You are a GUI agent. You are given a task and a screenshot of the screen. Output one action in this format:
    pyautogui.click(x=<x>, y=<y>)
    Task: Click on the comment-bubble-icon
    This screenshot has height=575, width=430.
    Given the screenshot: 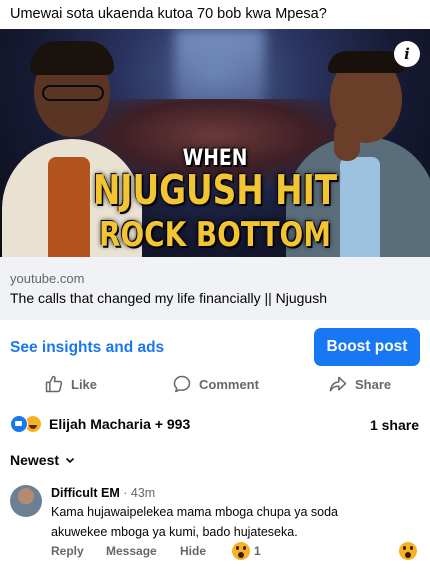 What is the action you would take?
    pyautogui.click(x=182, y=384)
    